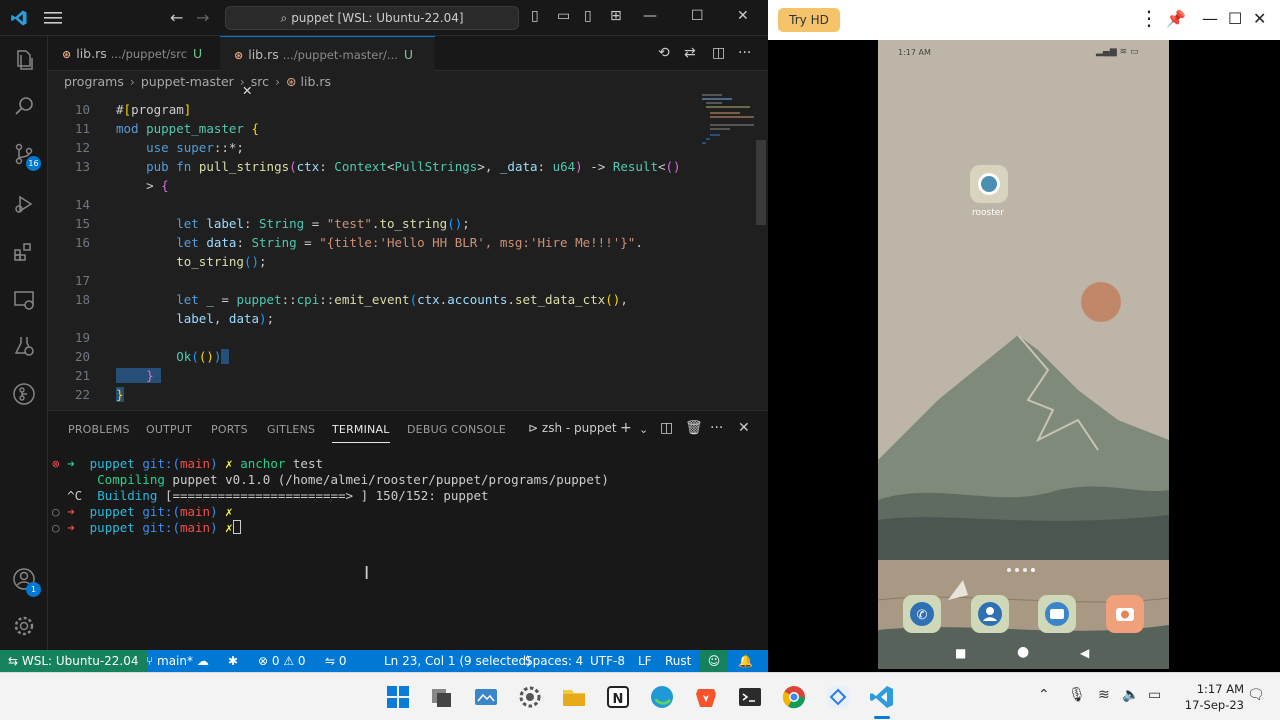 This screenshot has width=1280, height=720. I want to click on toggle-sidebar-icon: ▯, so click(535, 16).